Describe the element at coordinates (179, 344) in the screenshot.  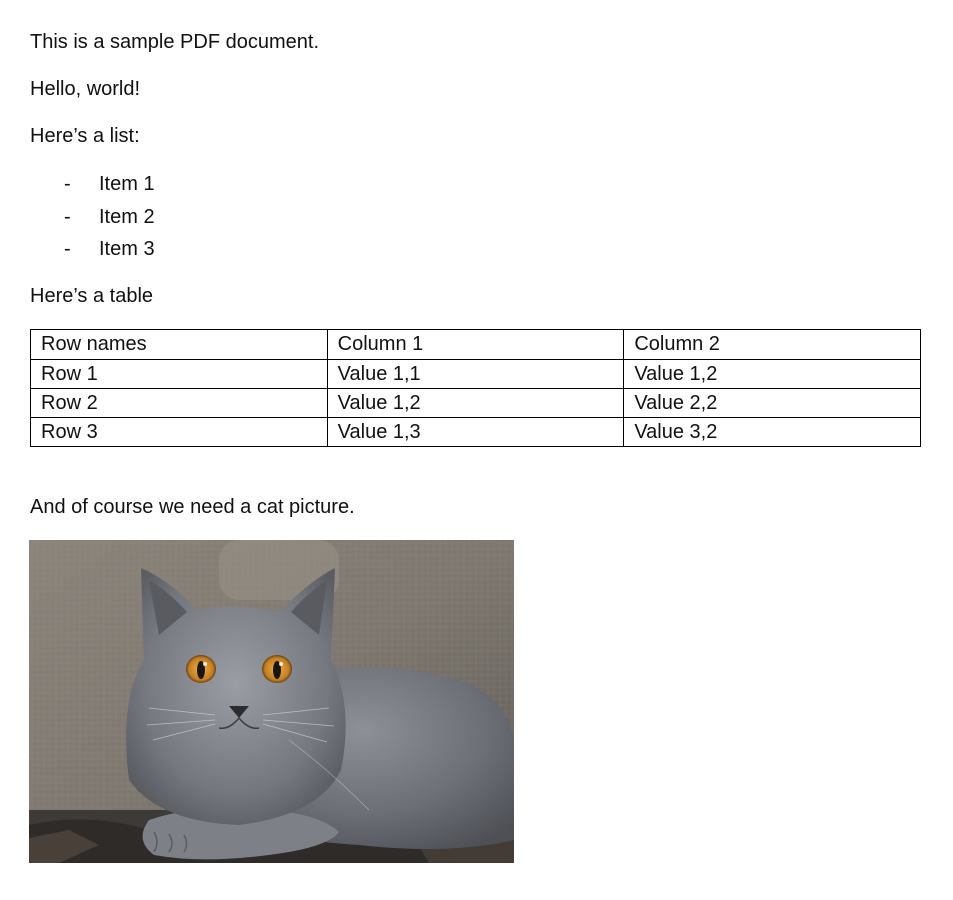
I see `table-header-cell: Row names` at that location.